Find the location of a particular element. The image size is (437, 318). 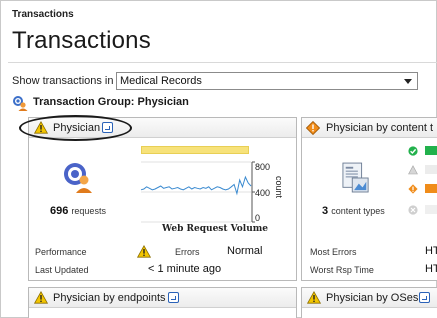

requests-icon is located at coordinates (78, 178).